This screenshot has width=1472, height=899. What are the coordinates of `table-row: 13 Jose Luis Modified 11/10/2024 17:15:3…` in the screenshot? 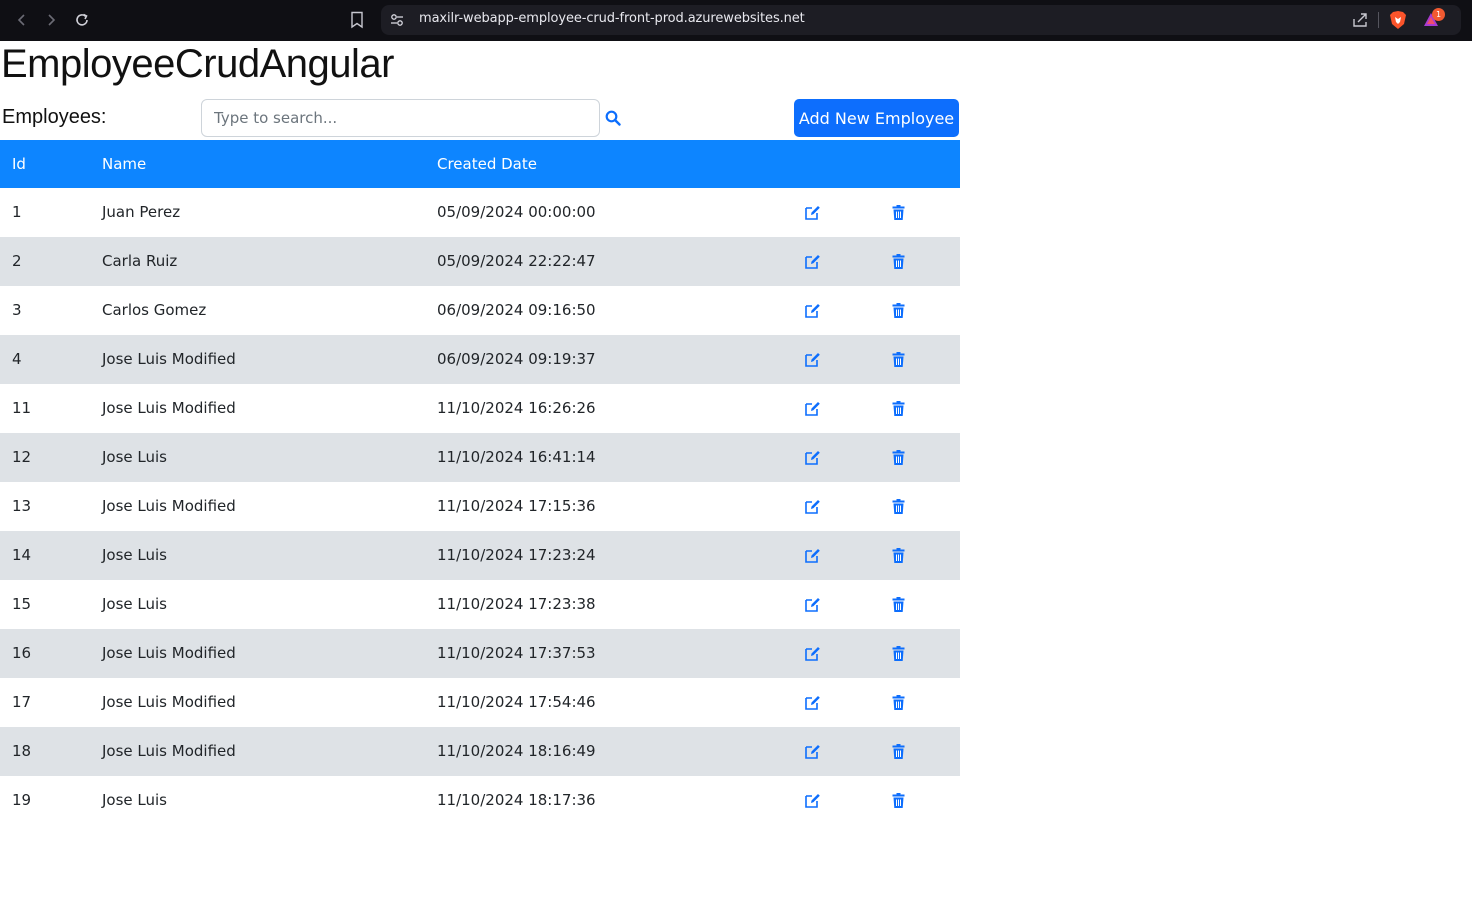 It's located at (480, 506).